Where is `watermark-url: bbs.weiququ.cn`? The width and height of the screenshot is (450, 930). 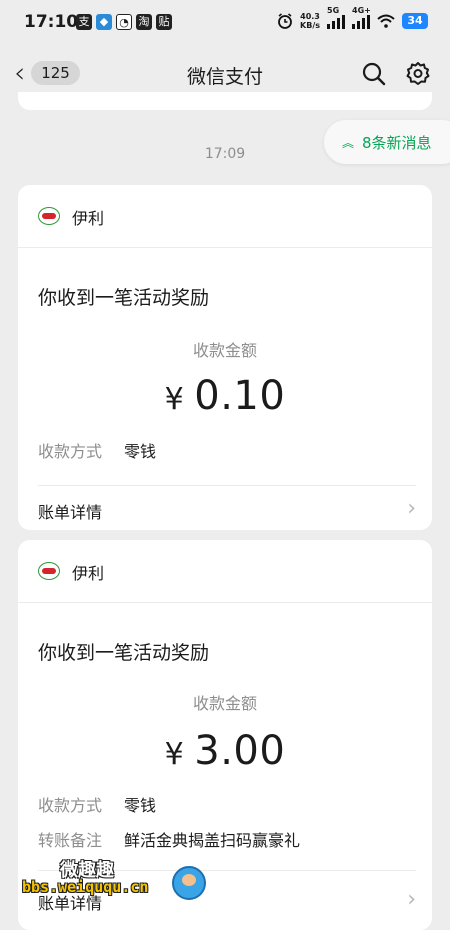
watermark-url: bbs.weiququ.cn is located at coordinates (85, 887).